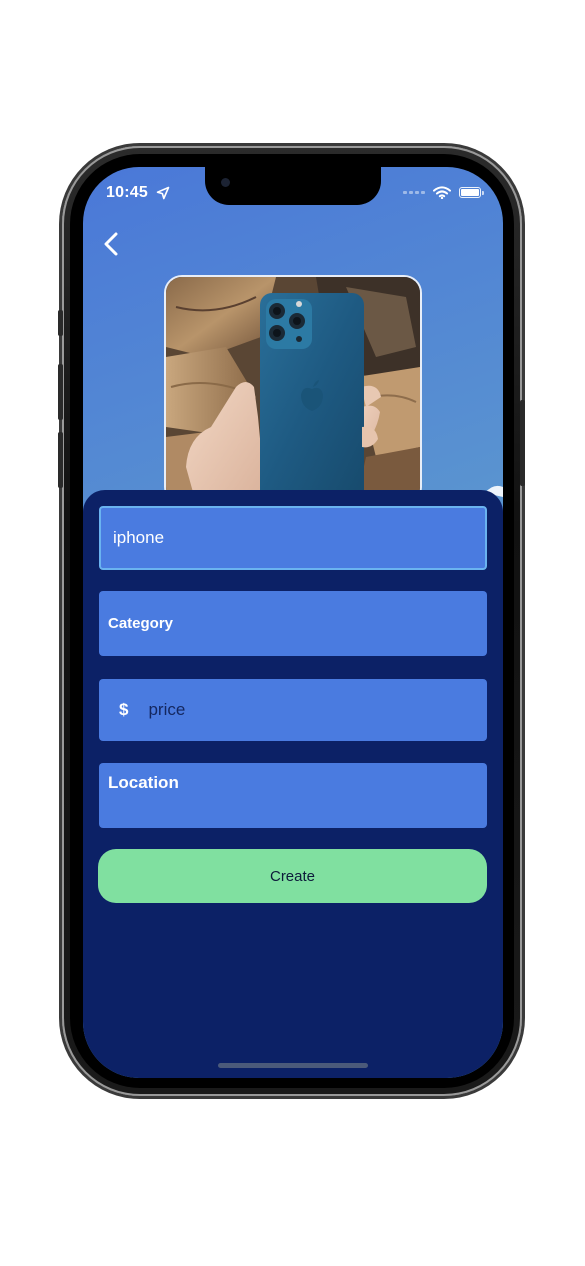 Image resolution: width=585 pixels, height=1266 pixels. What do you see at coordinates (60, 392) in the screenshot?
I see `volume-up-button` at bounding box center [60, 392].